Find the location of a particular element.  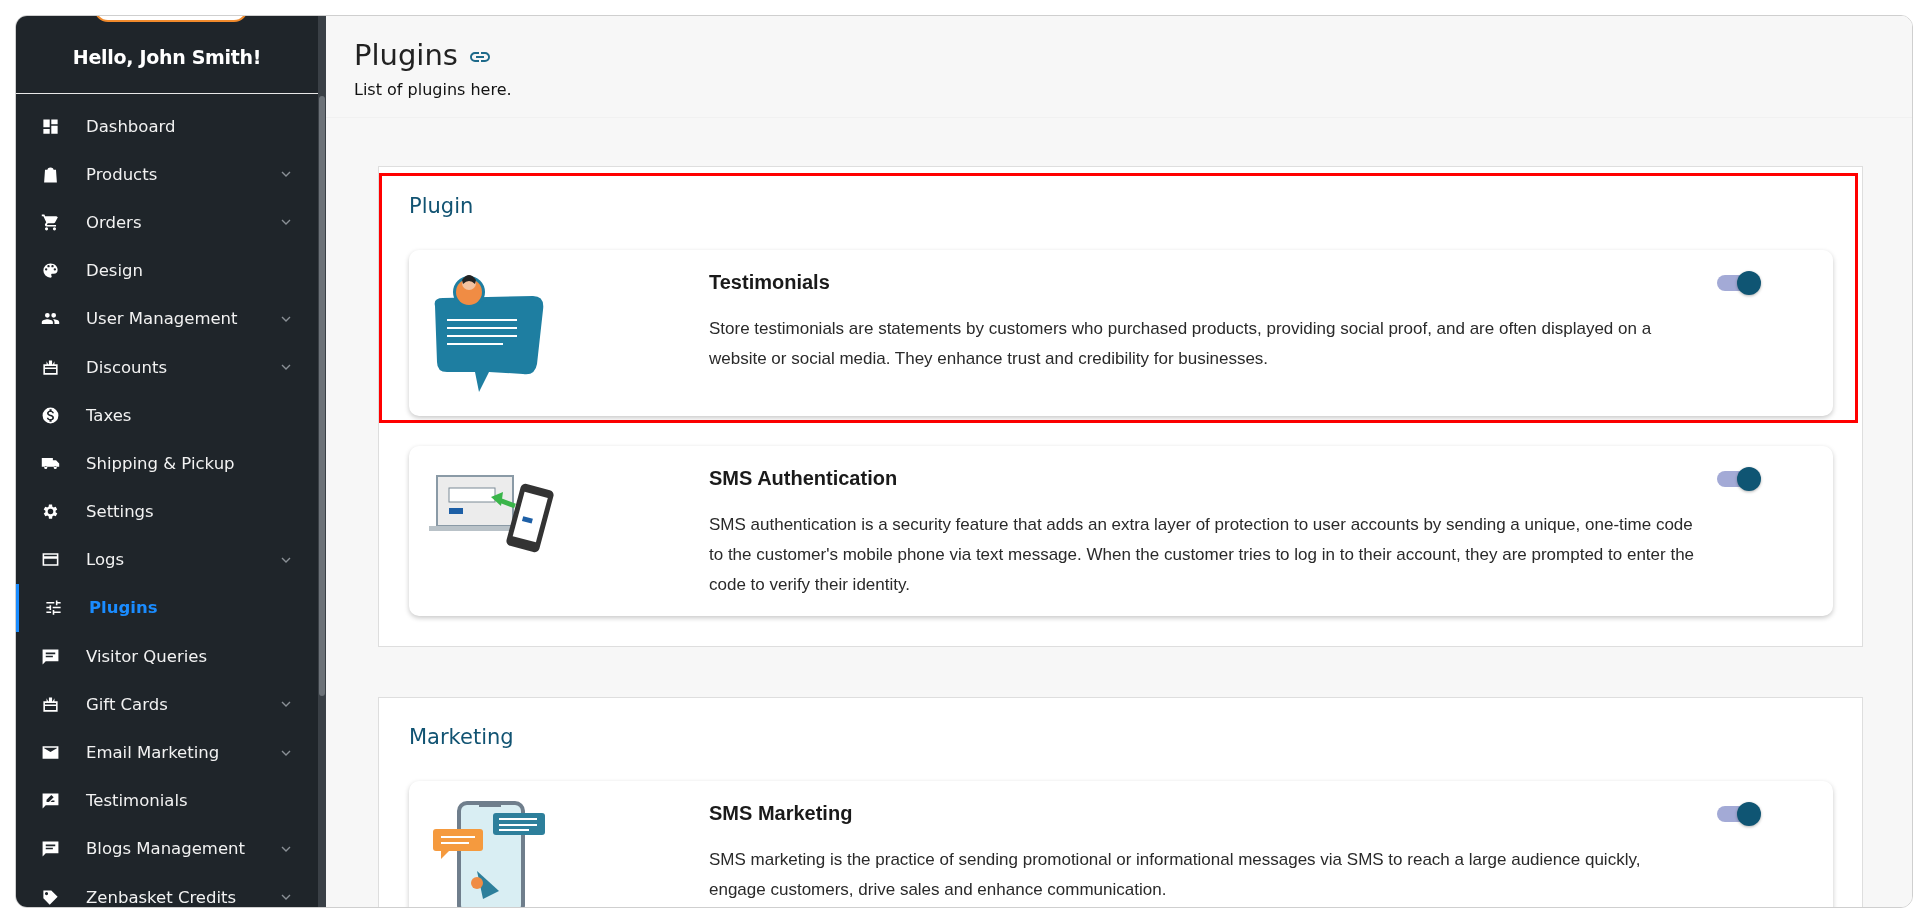

tag-icon is located at coordinates (50, 897).